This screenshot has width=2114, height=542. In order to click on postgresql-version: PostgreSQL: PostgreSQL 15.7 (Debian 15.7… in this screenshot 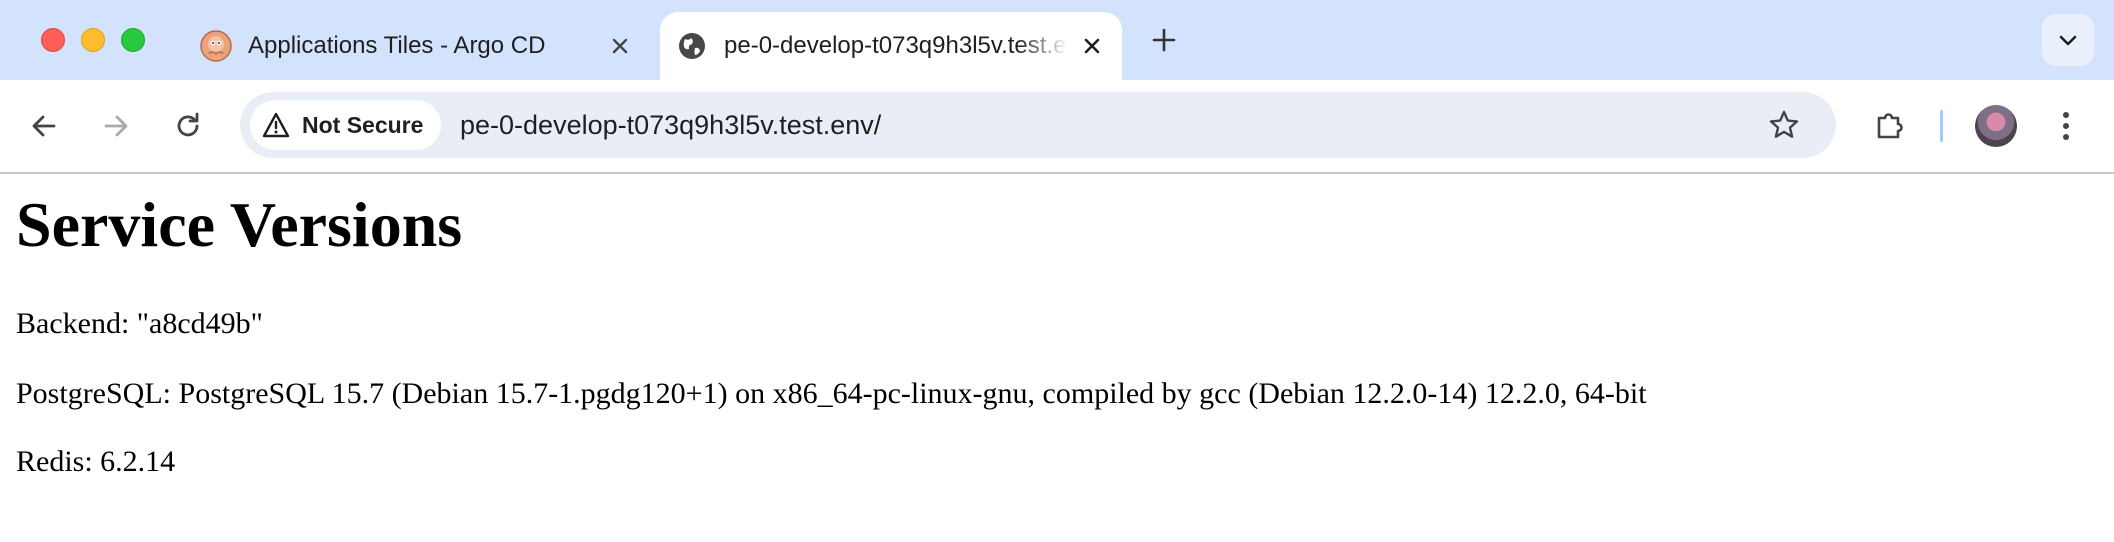, I will do `click(831, 393)`.